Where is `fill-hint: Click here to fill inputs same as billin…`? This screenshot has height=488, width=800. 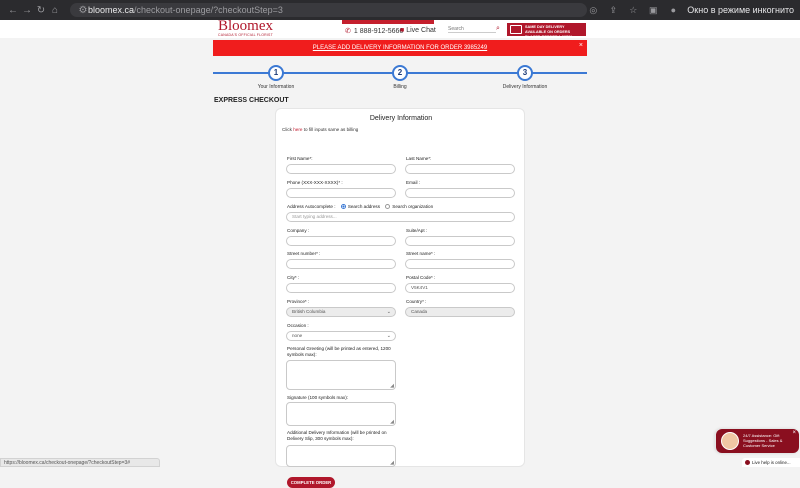
fill-hint: Click here to fill inputs same as billin… is located at coordinates (320, 129).